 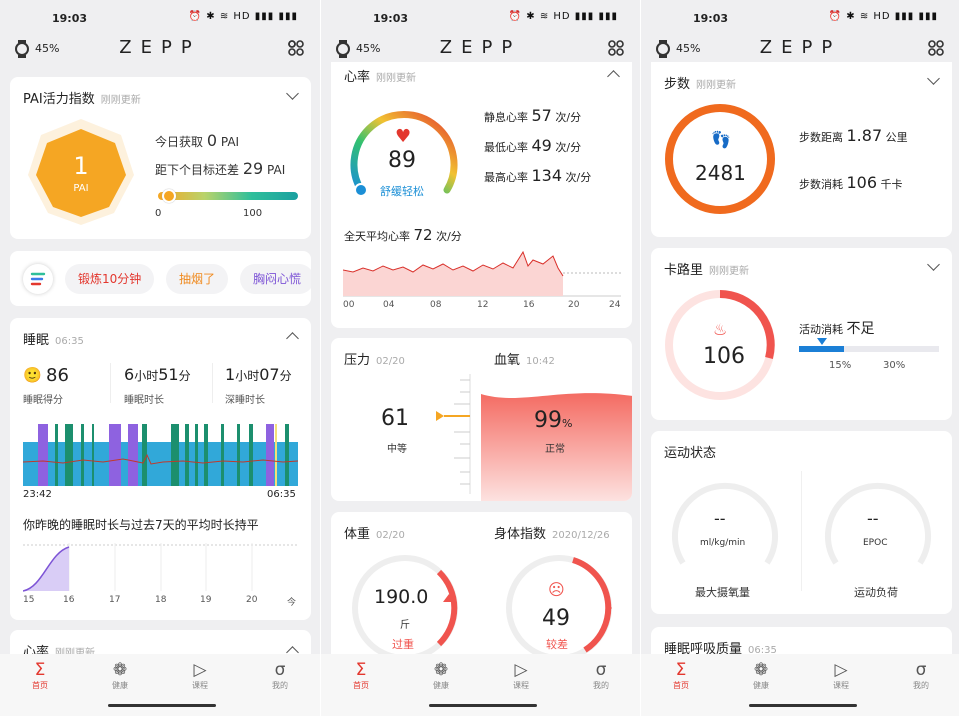 What do you see at coordinates (800, 685) in the screenshot?
I see `tab-bar: Σ 首页 ❁ 健康 ▷ 课程 σ 我的` at bounding box center [800, 685].